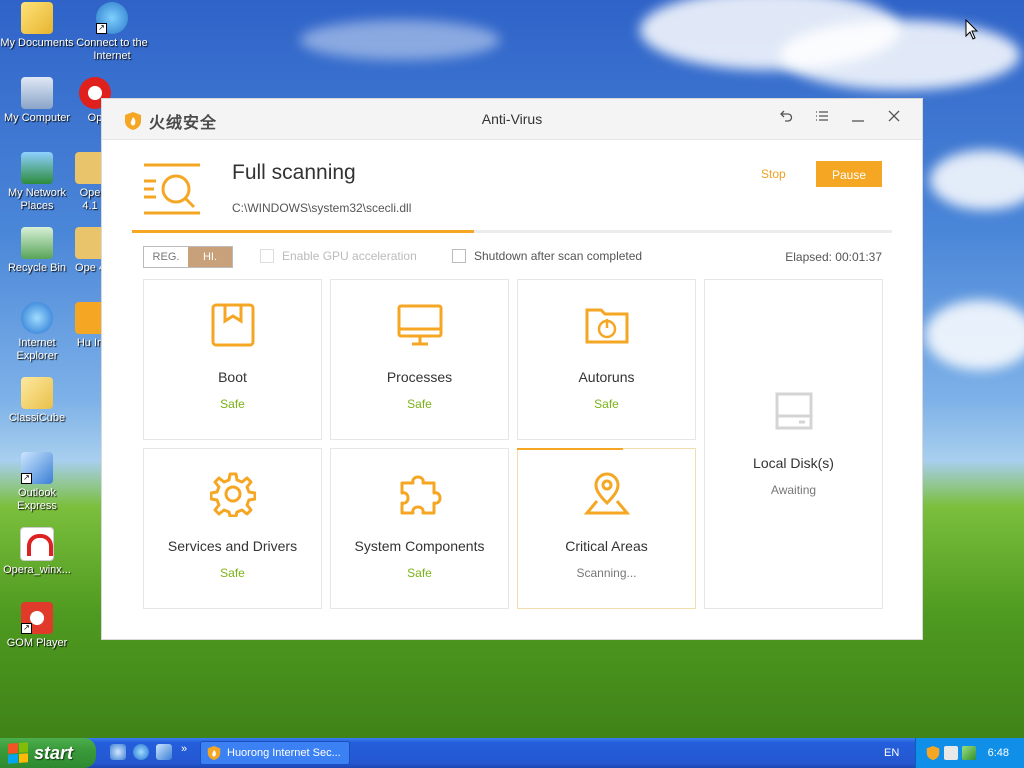 The image size is (1024, 768). Describe the element at coordinates (37, 93) in the screenshot. I see `computer-icon` at that location.